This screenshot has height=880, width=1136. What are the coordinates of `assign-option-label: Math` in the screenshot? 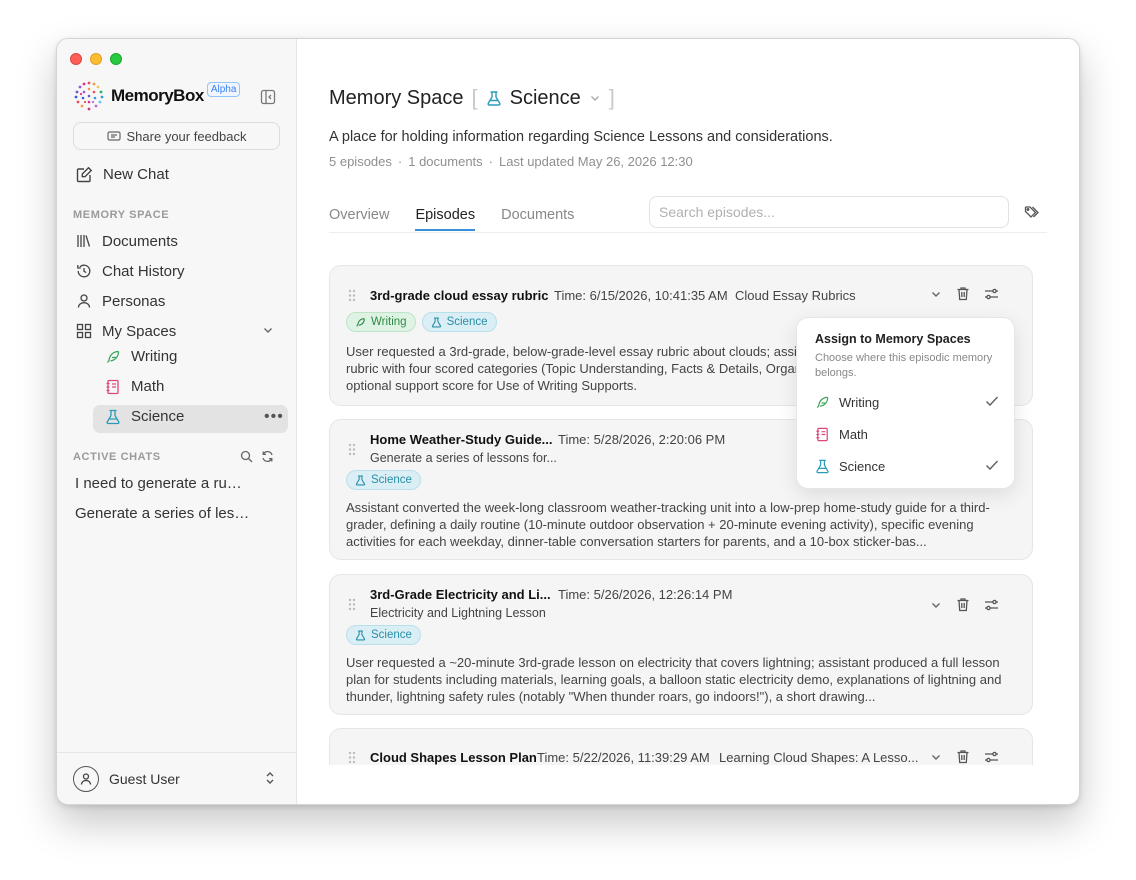 It's located at (853, 434).